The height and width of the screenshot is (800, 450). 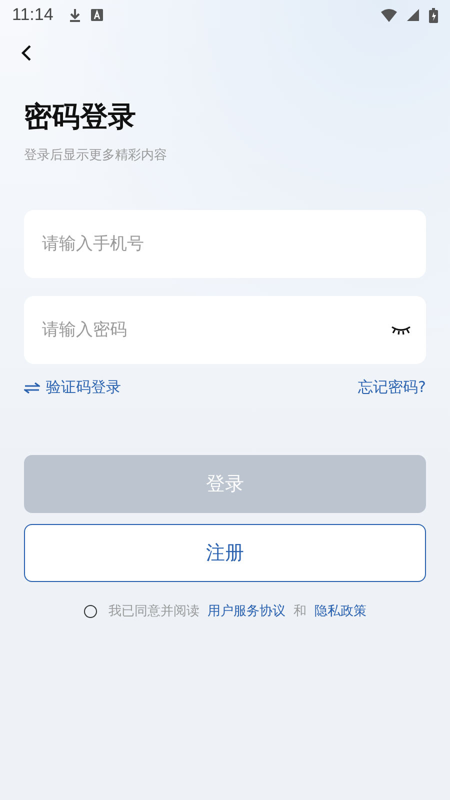 I want to click on wifi-icon, so click(x=389, y=15).